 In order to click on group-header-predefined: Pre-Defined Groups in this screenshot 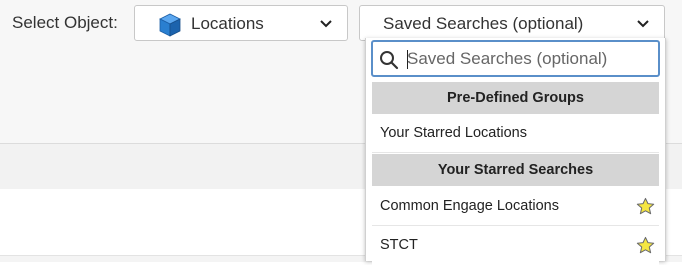, I will do `click(515, 98)`.